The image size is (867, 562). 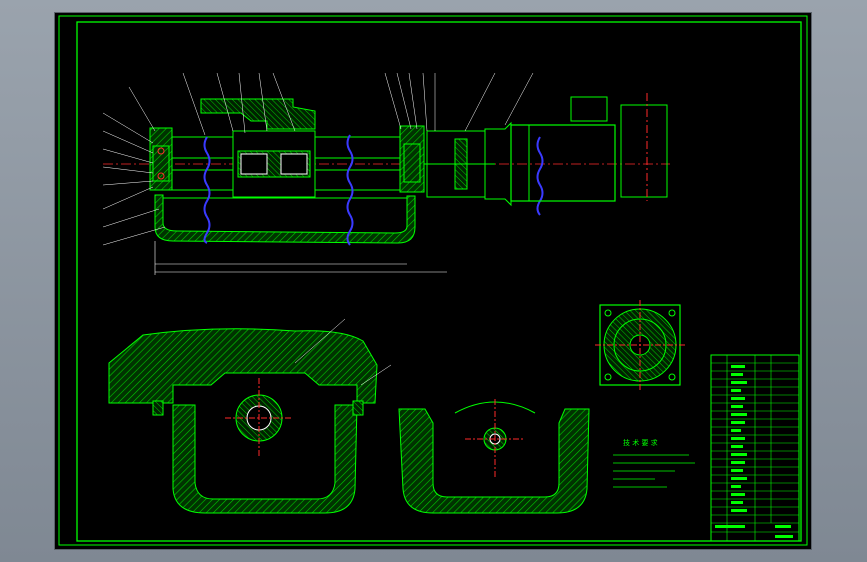 I want to click on base-trough, so click(x=285, y=219).